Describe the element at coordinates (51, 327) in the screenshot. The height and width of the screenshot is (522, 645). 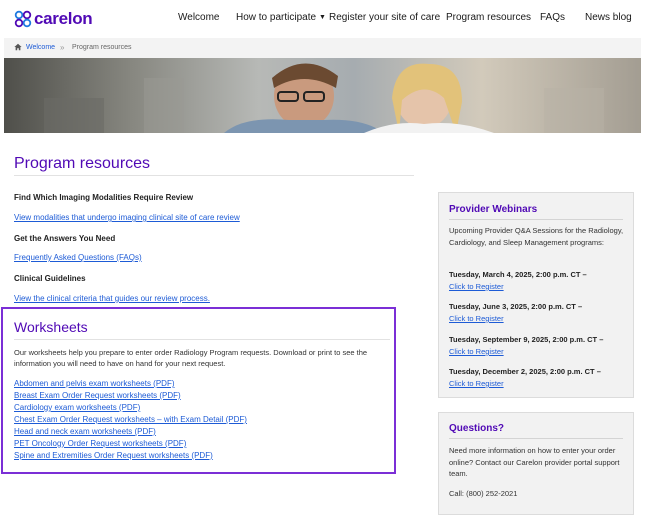
I see `worksheets-title: Worksheets` at that location.